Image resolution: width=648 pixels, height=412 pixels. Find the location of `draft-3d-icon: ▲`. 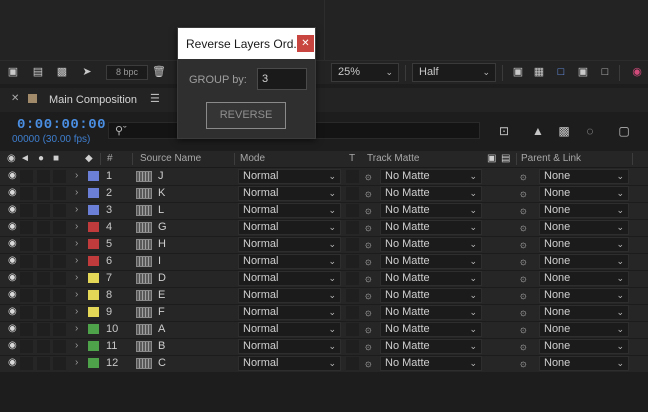

draft-3d-icon: ▲ is located at coordinates (538, 131).